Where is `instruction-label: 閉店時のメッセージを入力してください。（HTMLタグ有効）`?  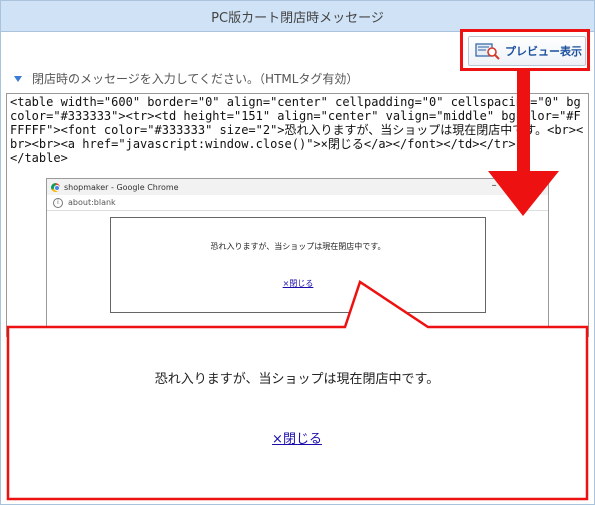 instruction-label: 閉店時のメッセージを入力してください。（HTMLタグ有効） is located at coordinates (195, 79).